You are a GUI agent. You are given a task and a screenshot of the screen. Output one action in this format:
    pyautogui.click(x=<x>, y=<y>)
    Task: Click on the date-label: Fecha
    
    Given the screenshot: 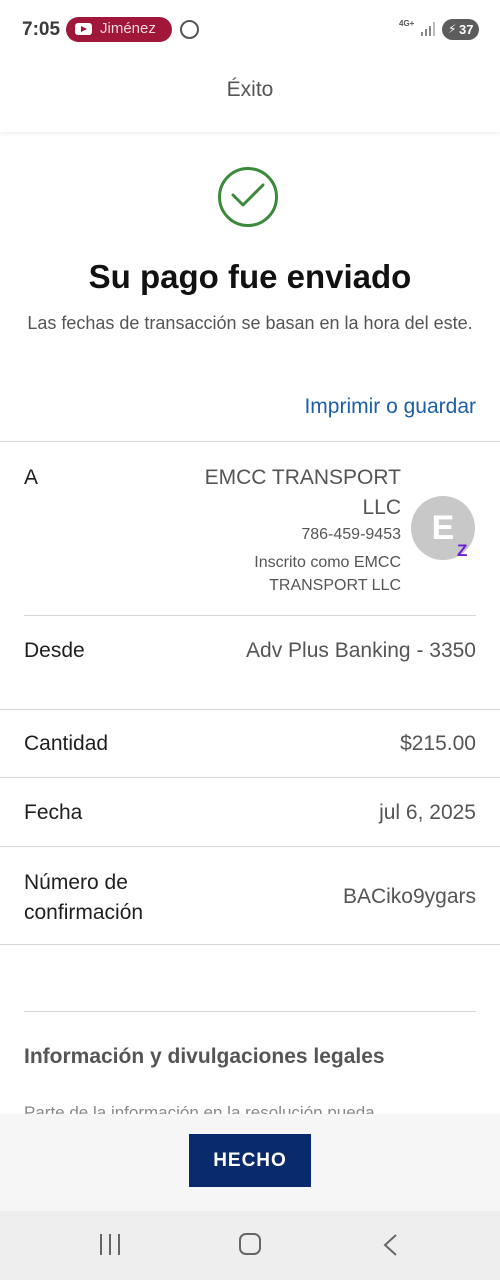 What is the action you would take?
    pyautogui.click(x=53, y=812)
    